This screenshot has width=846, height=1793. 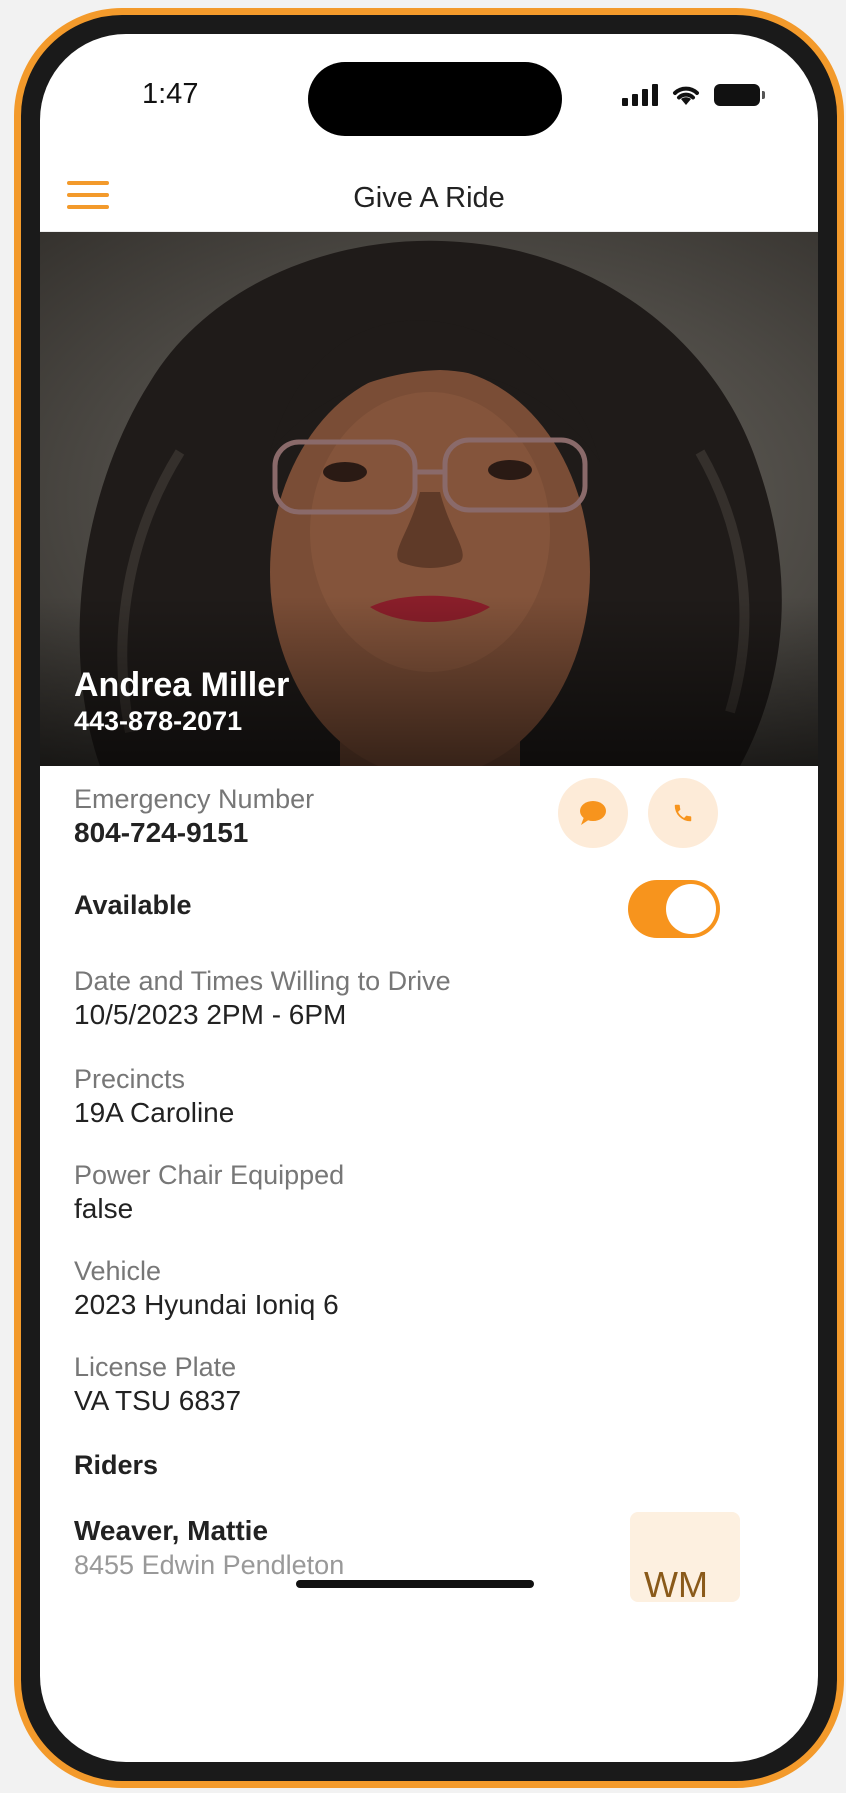 What do you see at coordinates (435, 99) in the screenshot?
I see `dynamic-island` at bounding box center [435, 99].